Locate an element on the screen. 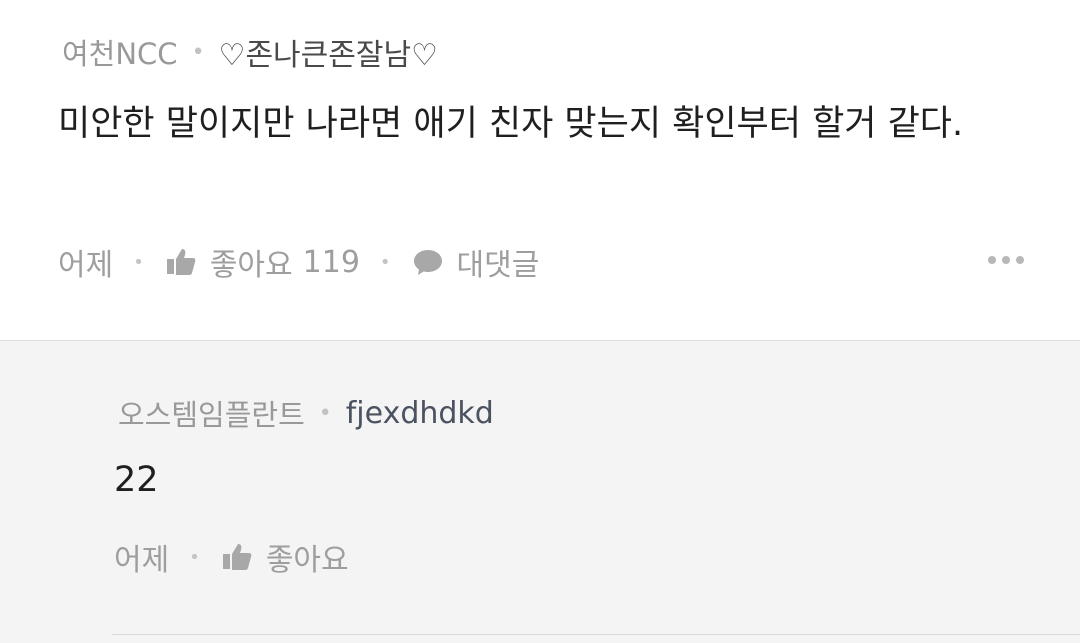  community-name: 오스템임플란트 is located at coordinates (211, 413).